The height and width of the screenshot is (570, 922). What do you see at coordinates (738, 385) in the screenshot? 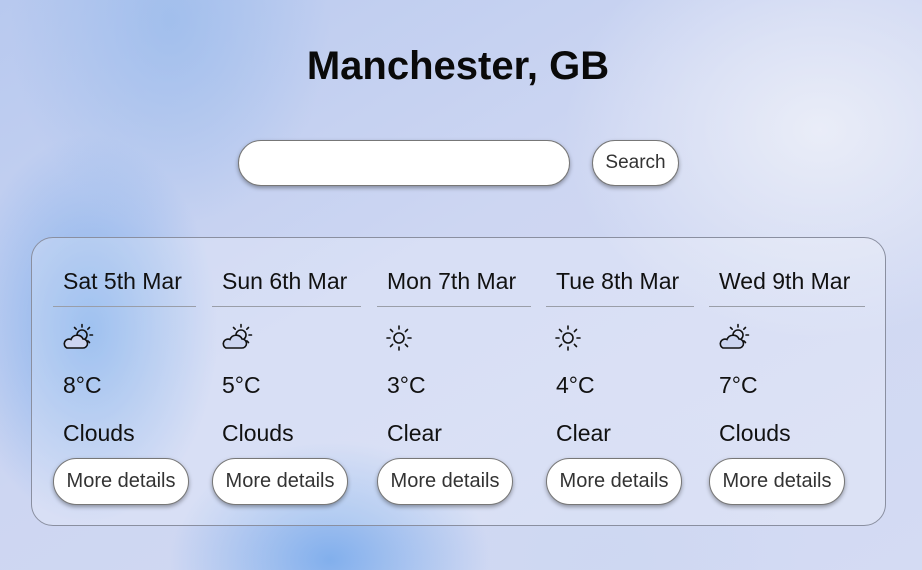
I see `forecast-temp: 7°C` at bounding box center [738, 385].